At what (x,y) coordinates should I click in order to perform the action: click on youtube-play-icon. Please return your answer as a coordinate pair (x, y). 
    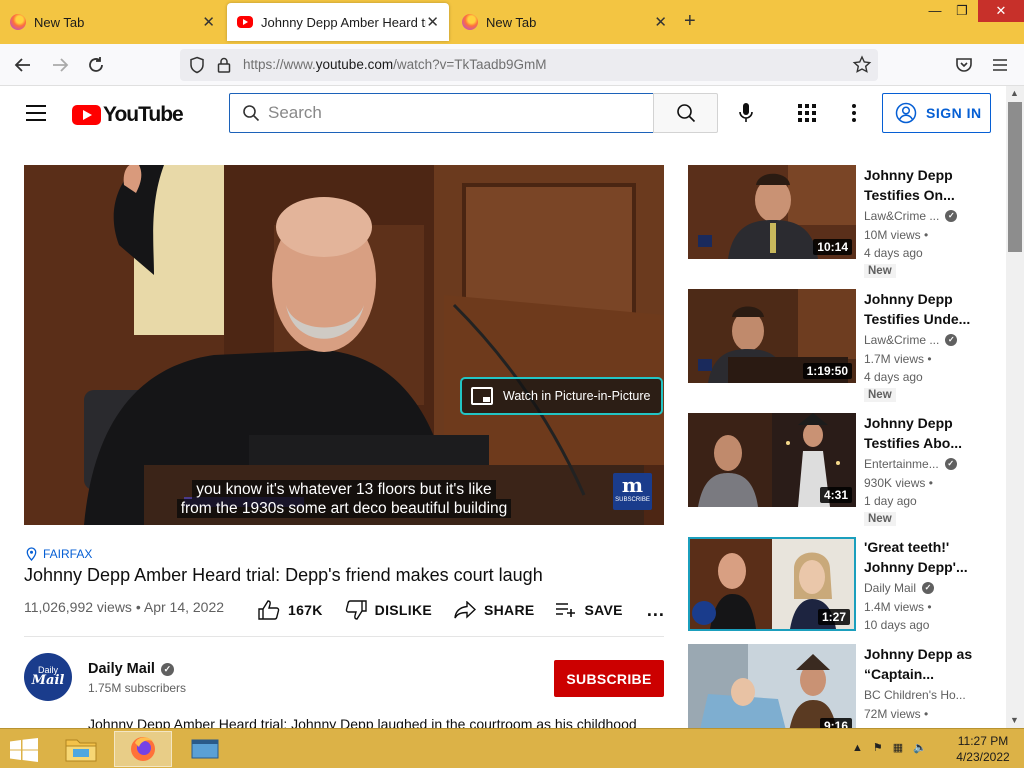
    Looking at the image, I should click on (86, 115).